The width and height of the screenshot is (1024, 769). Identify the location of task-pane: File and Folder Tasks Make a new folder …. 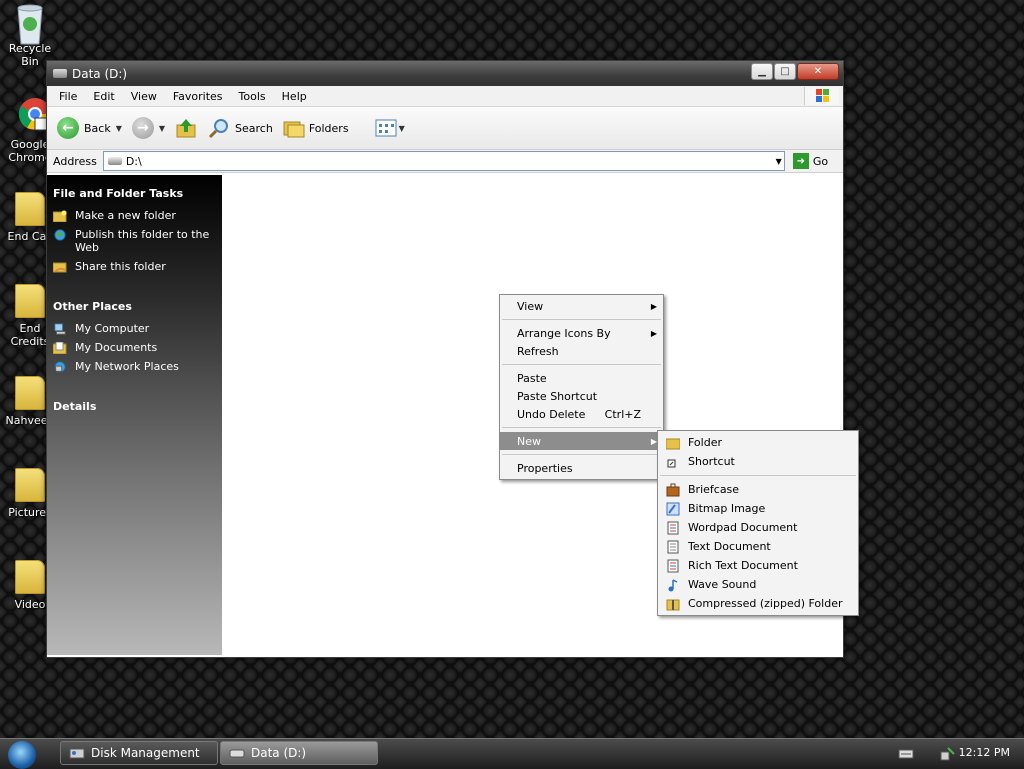
(134, 415).